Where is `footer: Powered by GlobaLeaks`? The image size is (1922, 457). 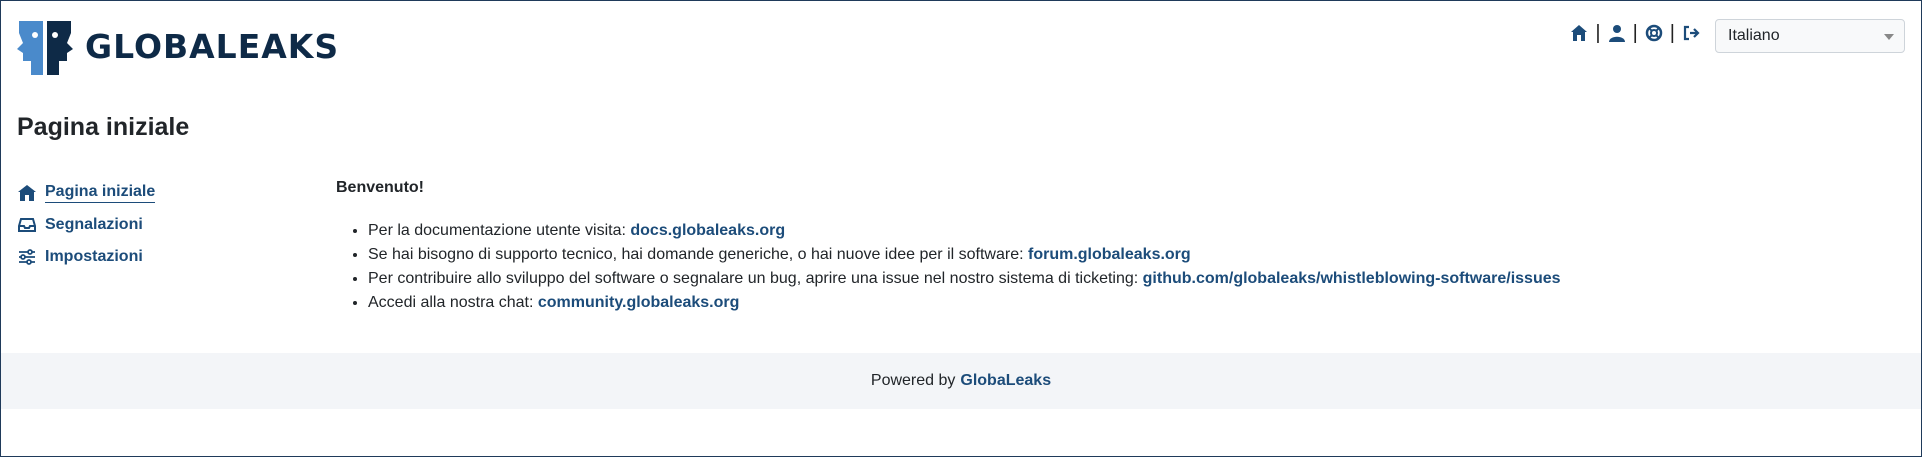
footer: Powered by GlobaLeaks is located at coordinates (961, 381).